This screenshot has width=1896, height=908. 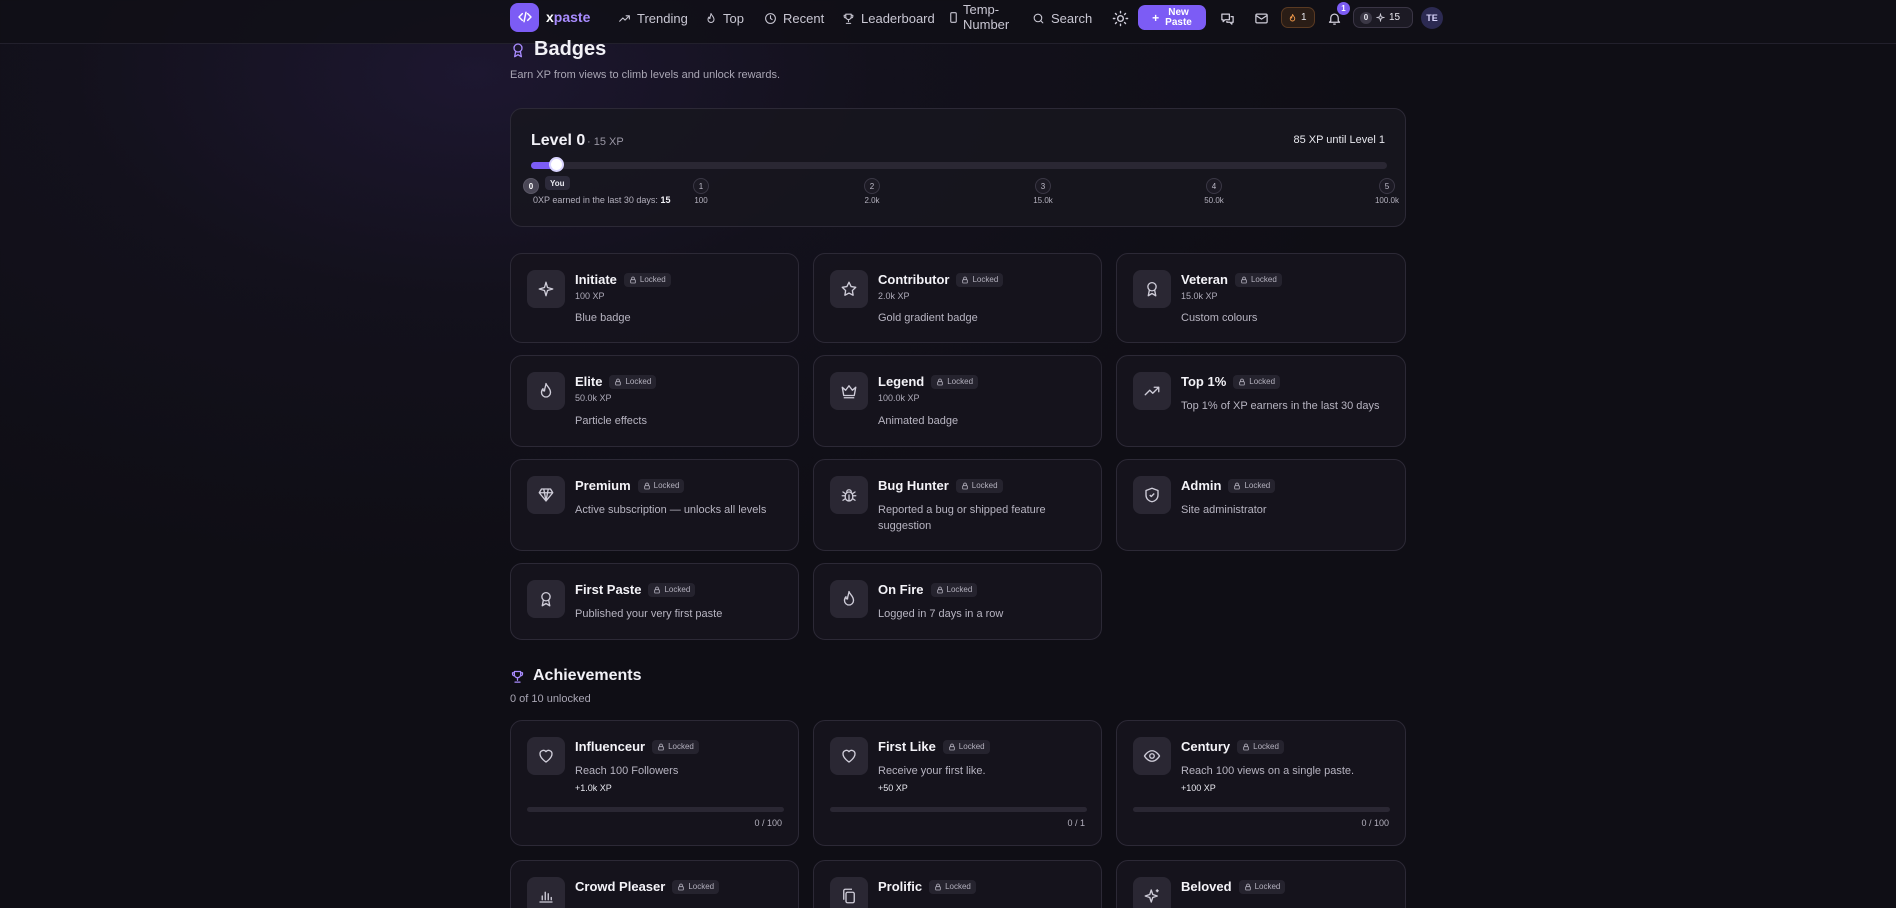 I want to click on heart-icon, so click(x=849, y=756).